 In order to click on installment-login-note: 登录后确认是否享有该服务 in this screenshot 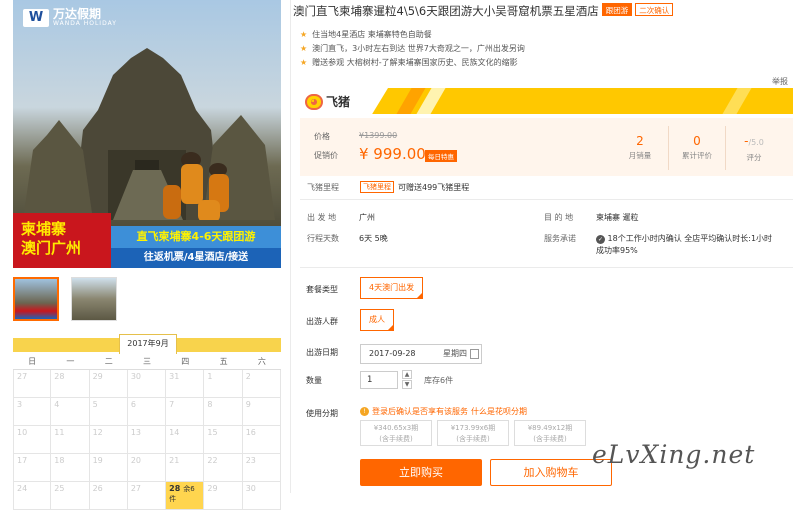, I will do `click(420, 411)`.